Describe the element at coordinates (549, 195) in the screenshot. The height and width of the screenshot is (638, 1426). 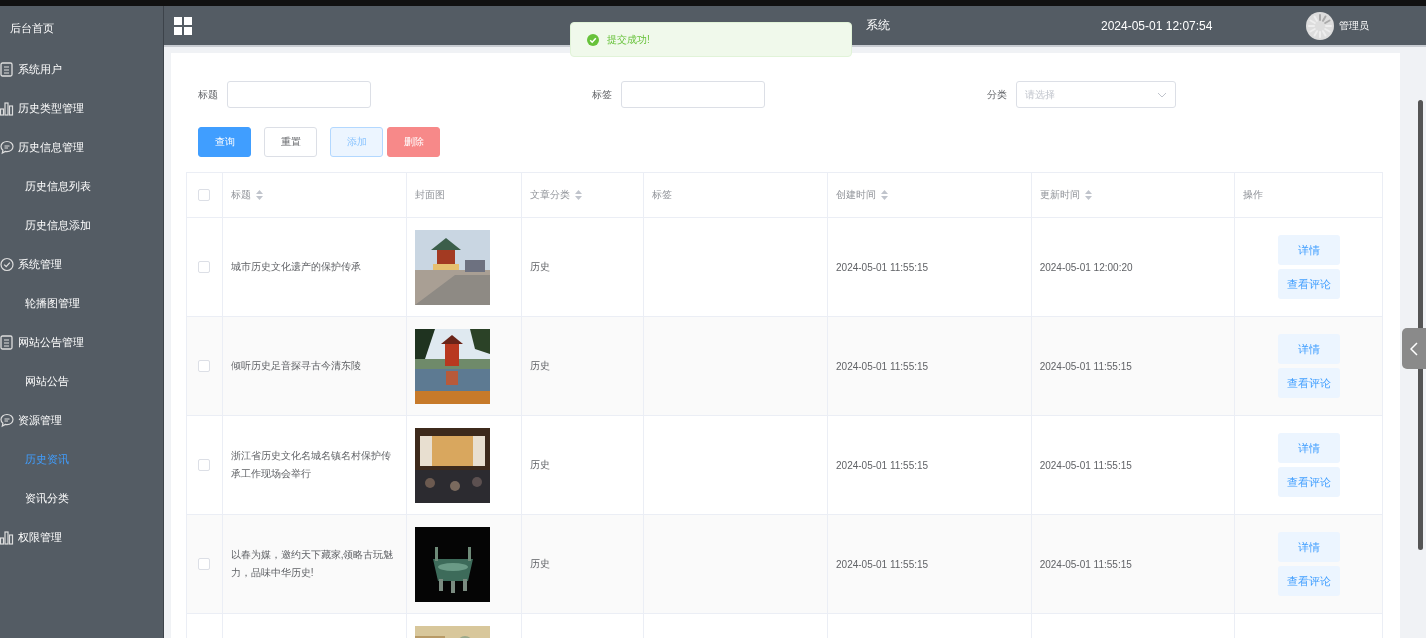
I see `column-header: 文章分类` at that location.